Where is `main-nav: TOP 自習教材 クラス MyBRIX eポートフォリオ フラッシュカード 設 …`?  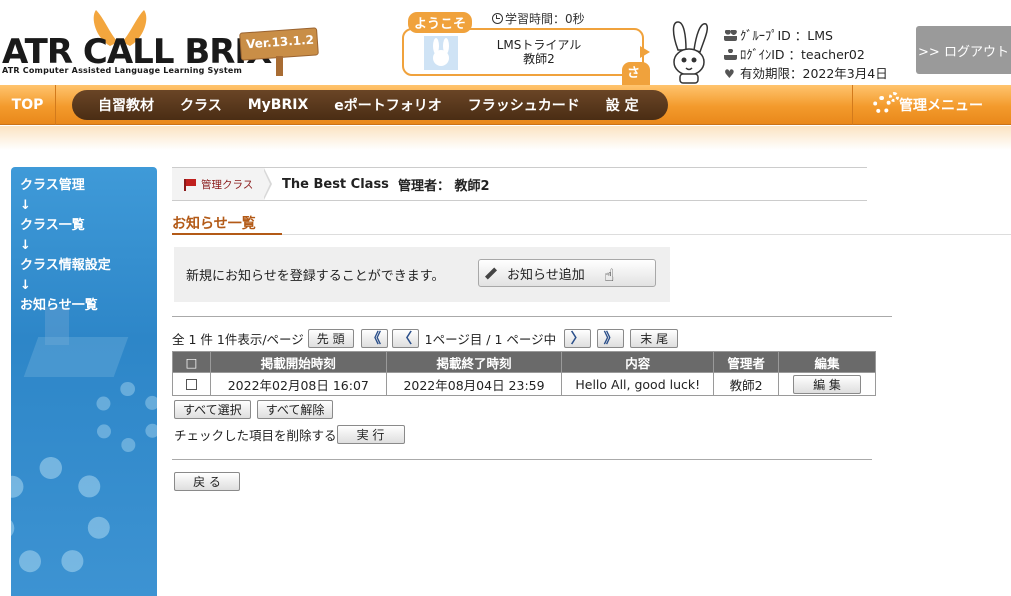
main-nav: TOP 自習教材 クラス MyBRIX eポートフォリオ フラッシュカード 設 … is located at coordinates (505, 105).